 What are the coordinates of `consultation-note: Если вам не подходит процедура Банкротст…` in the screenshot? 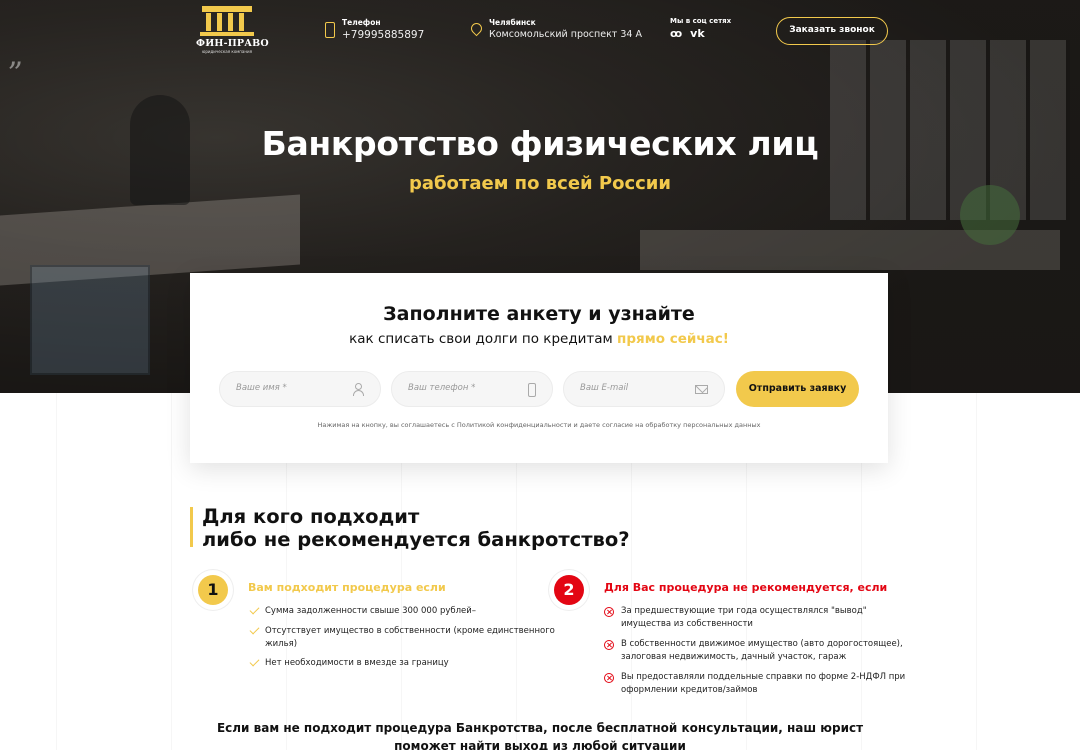 It's located at (540, 734).